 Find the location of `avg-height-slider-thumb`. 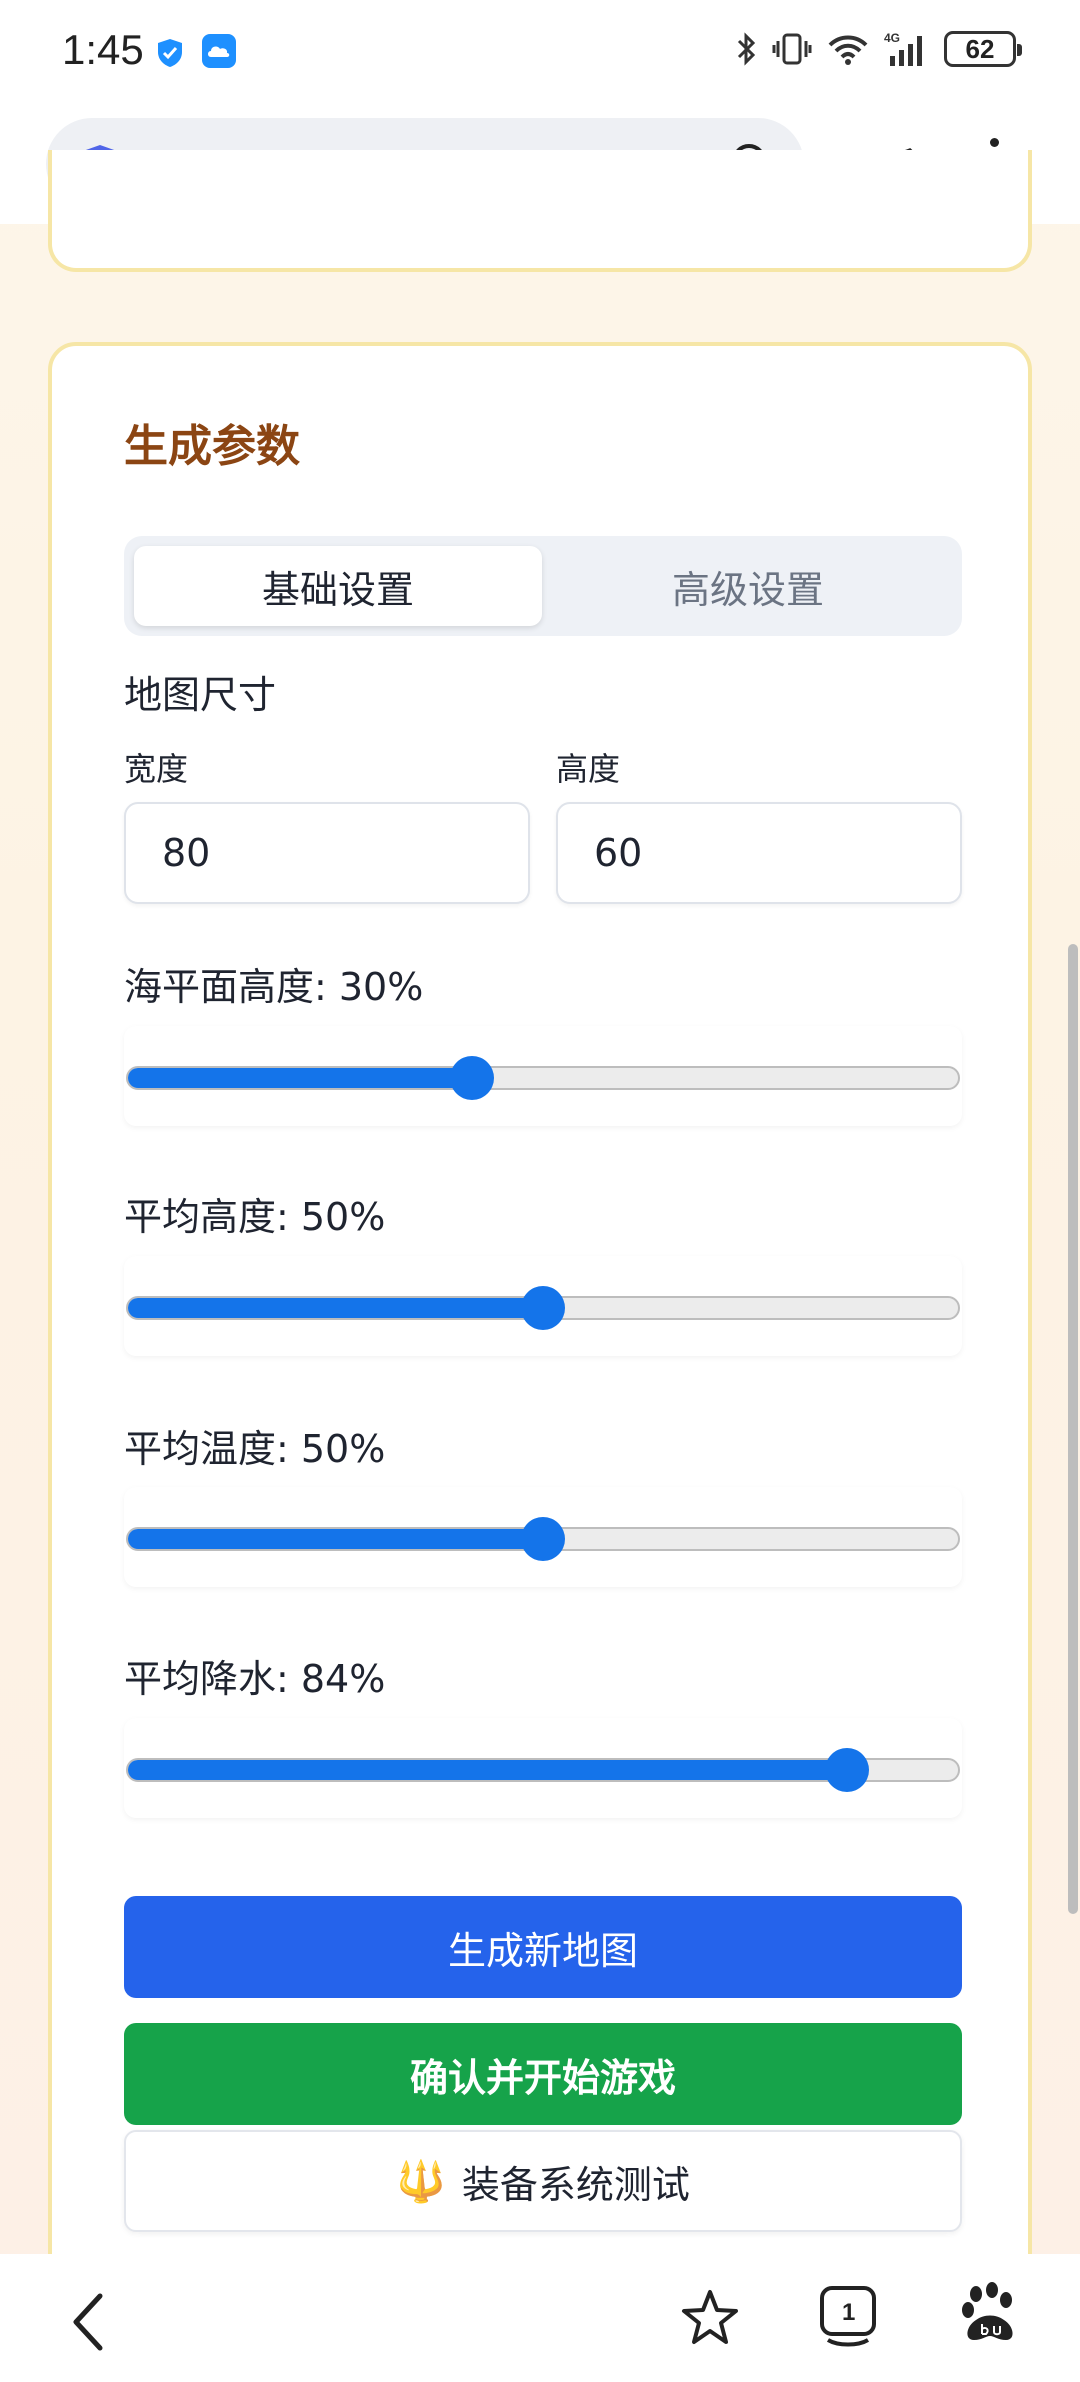

avg-height-slider-thumb is located at coordinates (543, 1308).